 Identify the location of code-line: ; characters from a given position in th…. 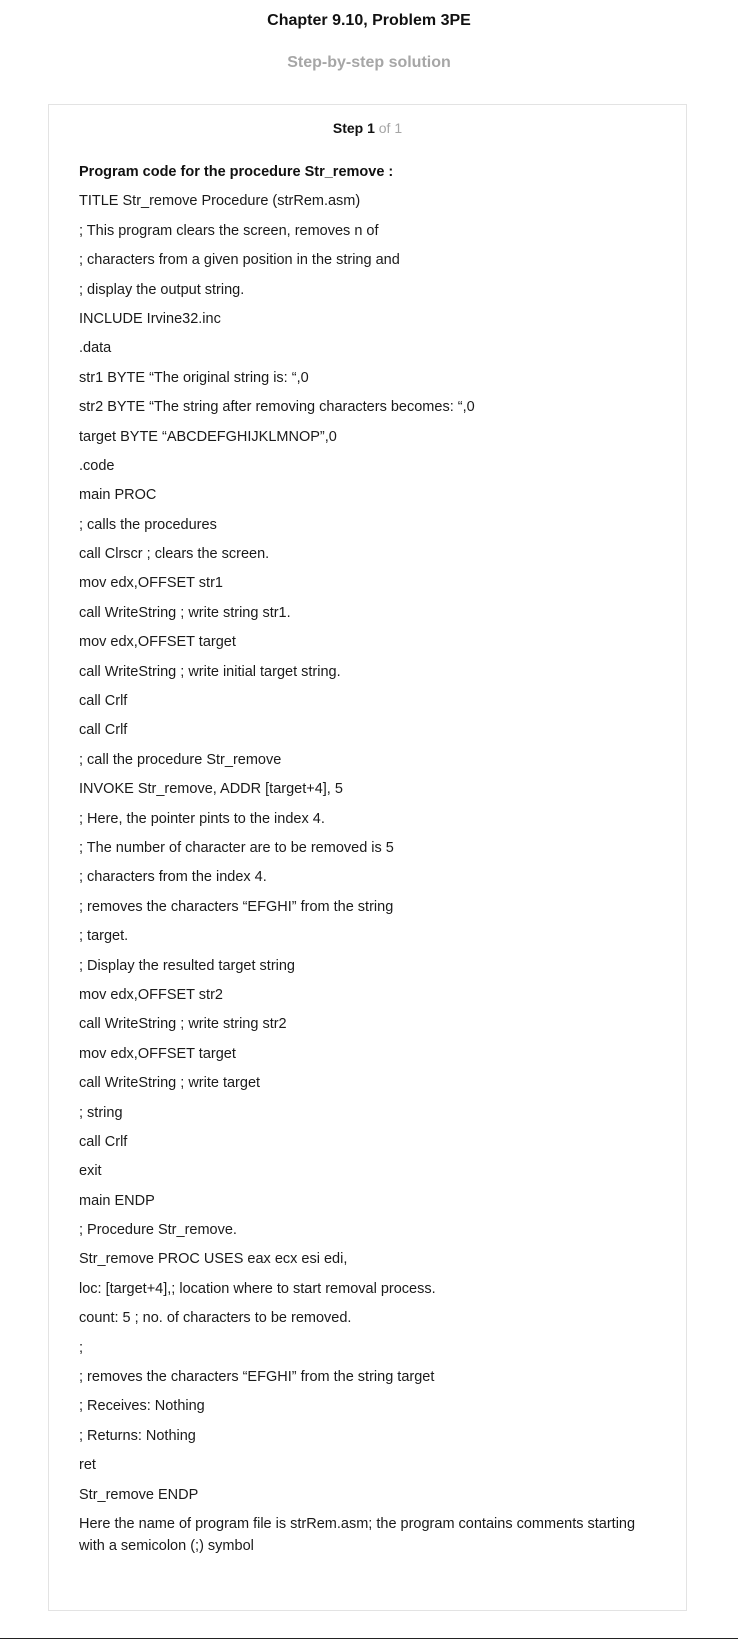
(239, 260).